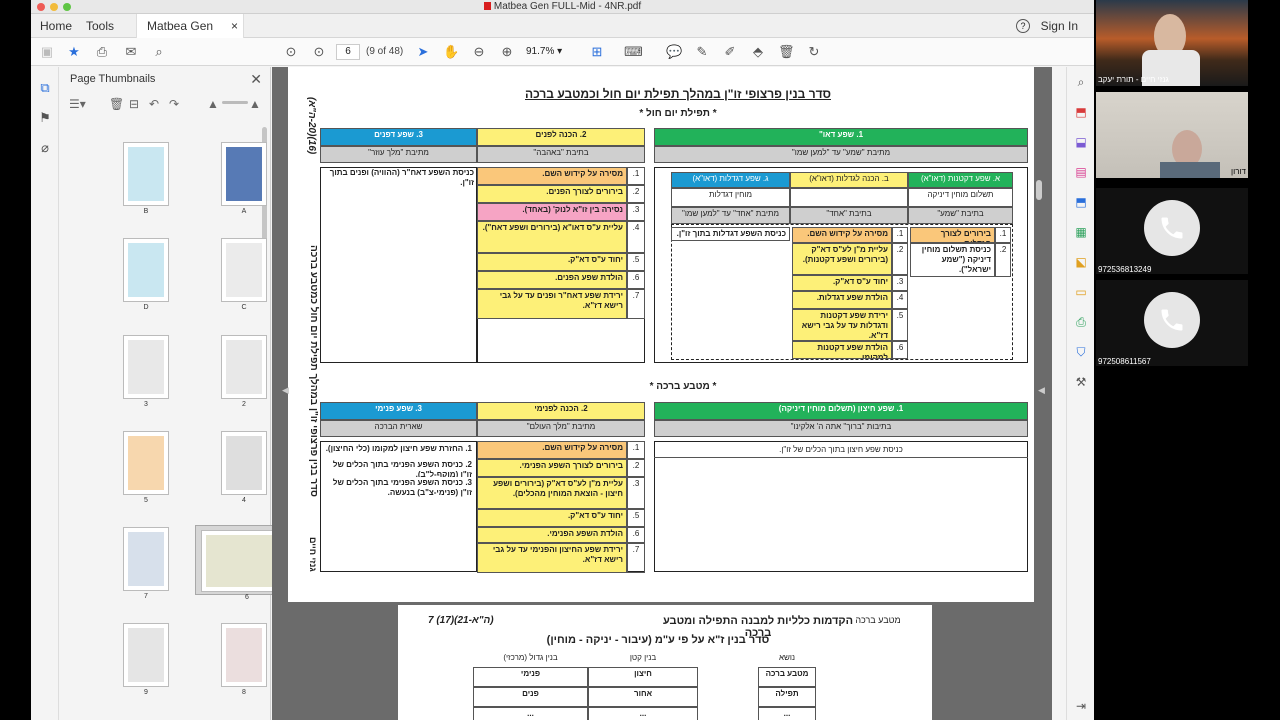 The width and height of the screenshot is (1280, 720). What do you see at coordinates (636, 468) in the screenshot?
I see `t2-mid-row-num: 2.` at bounding box center [636, 468].